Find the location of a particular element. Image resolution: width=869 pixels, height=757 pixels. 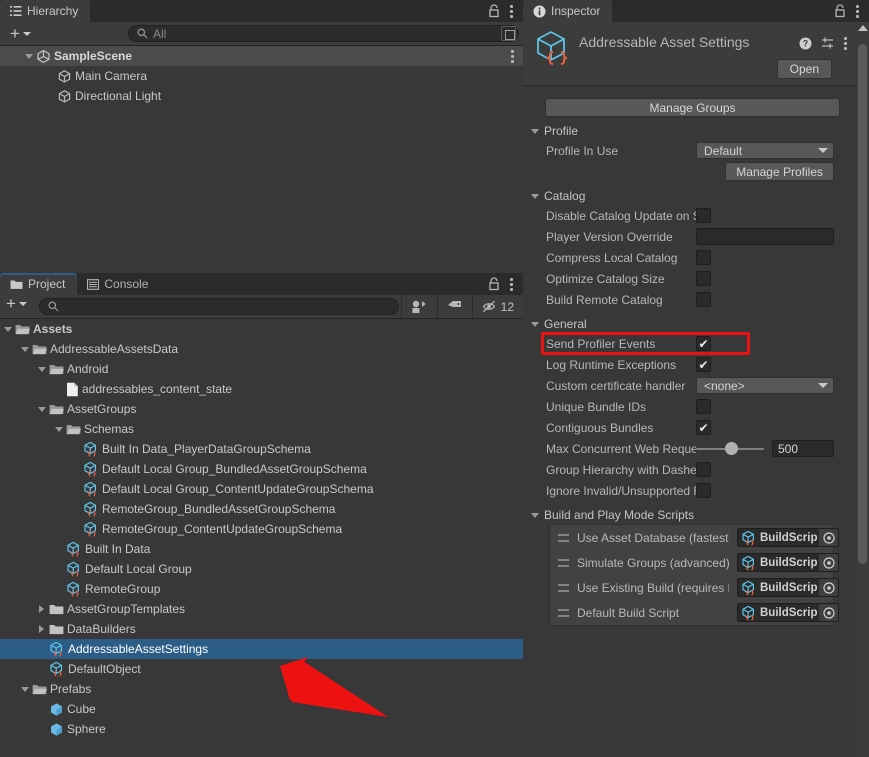

project-menu-icon is located at coordinates (512, 284).